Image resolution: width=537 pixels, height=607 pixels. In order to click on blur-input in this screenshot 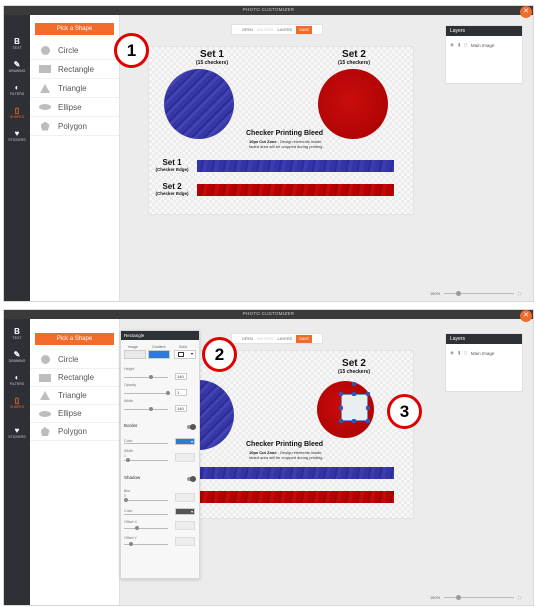, I will do `click(185, 497)`.